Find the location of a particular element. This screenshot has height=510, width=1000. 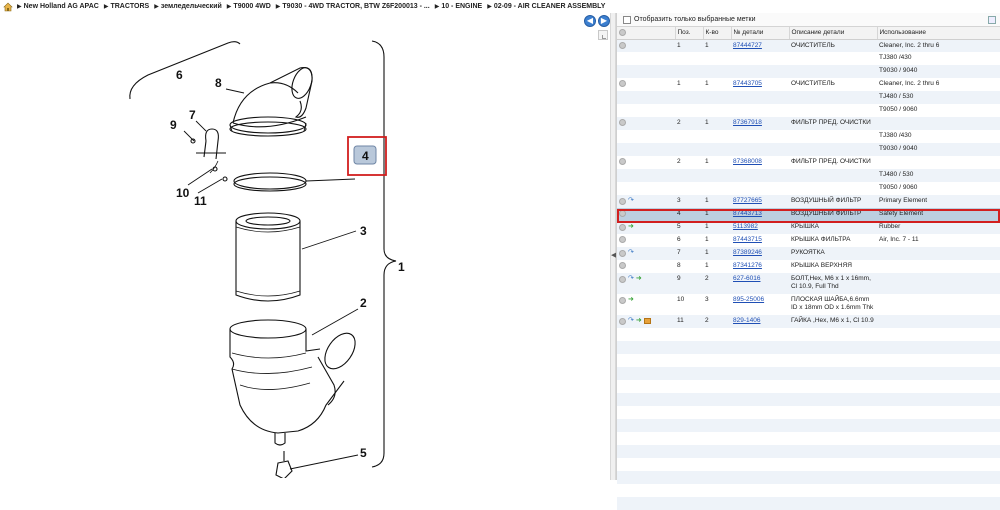

home-icon is located at coordinates (8, 7).